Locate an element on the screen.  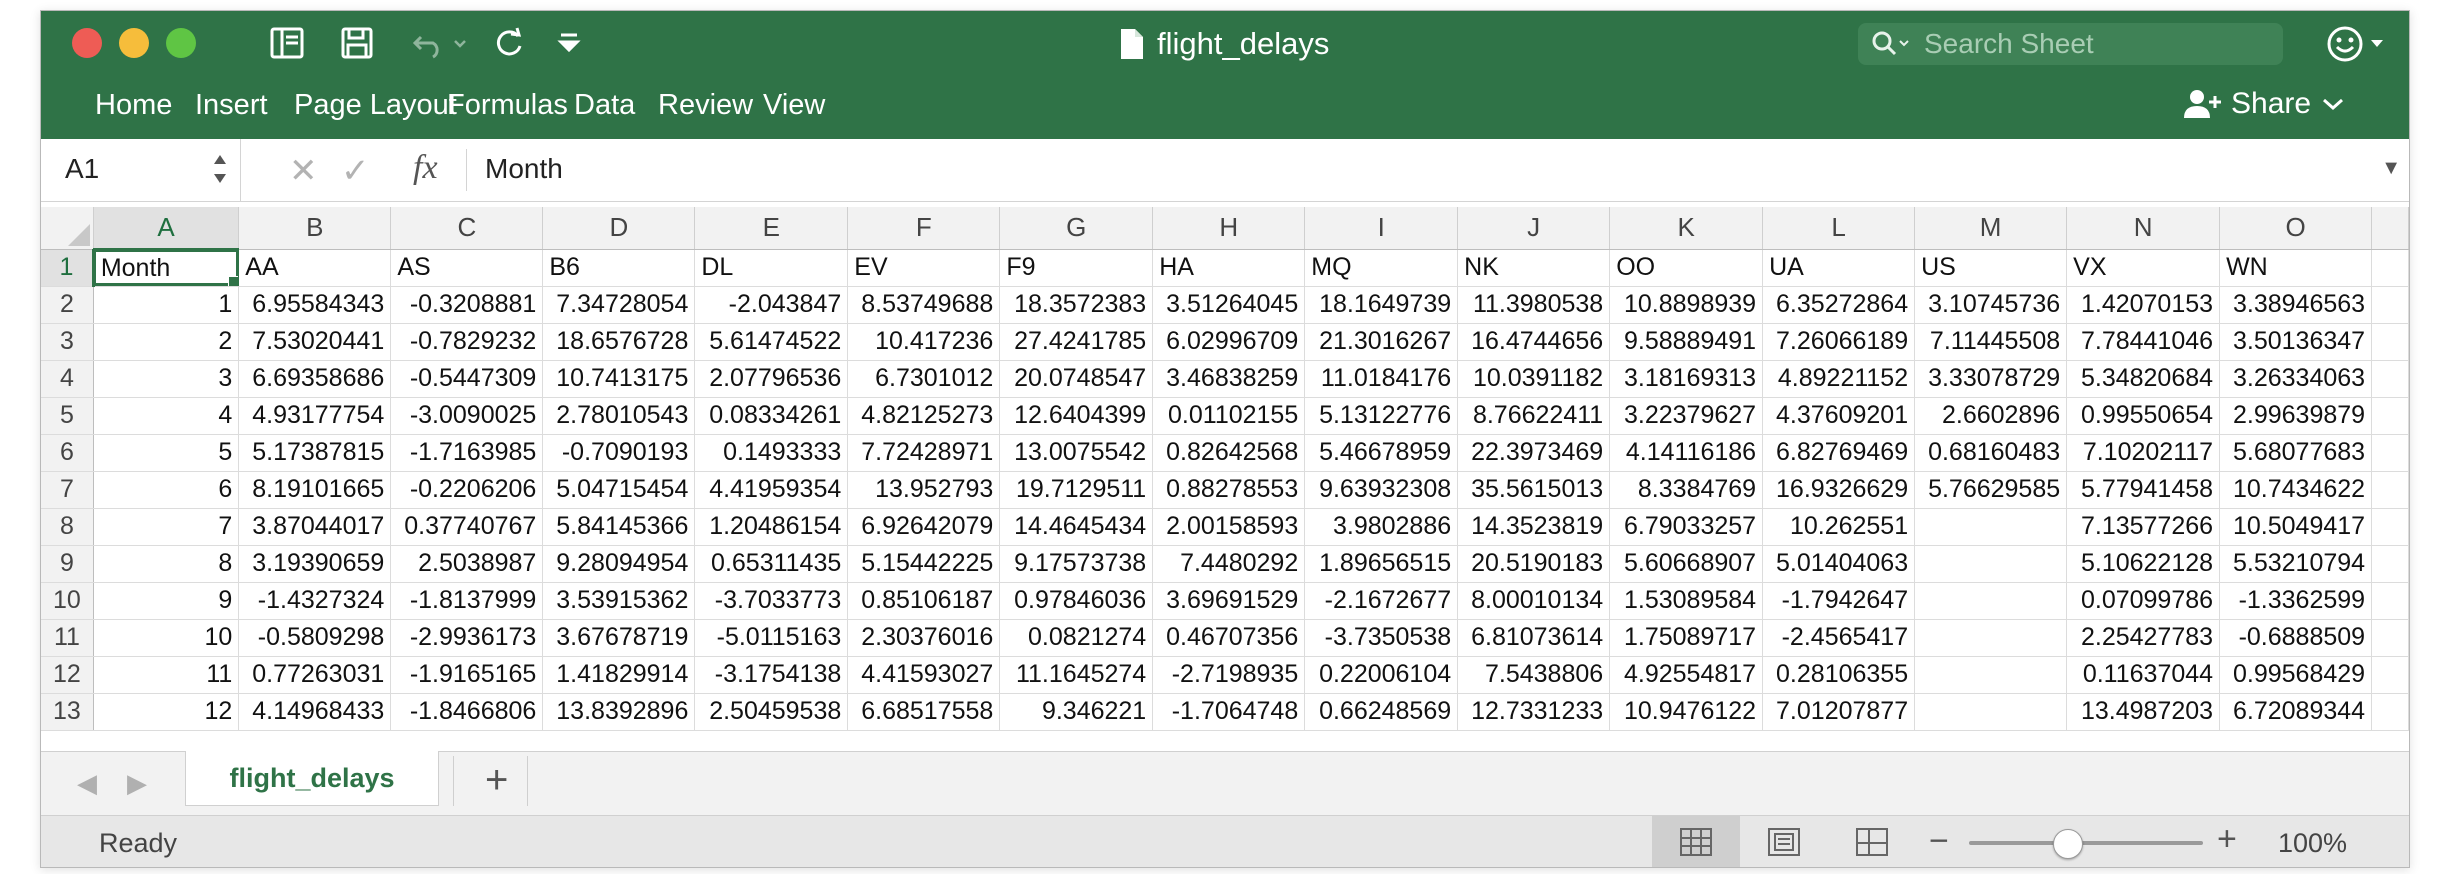
cell: 8.76622411 is located at coordinates (1534, 416).